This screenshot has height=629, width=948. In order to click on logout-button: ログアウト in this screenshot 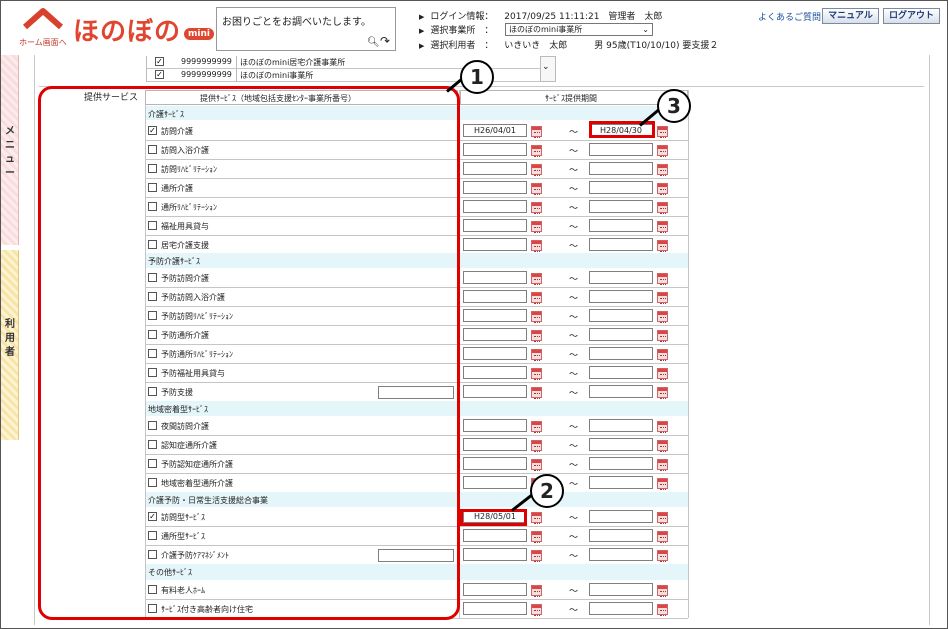, I will do `click(911, 16)`.